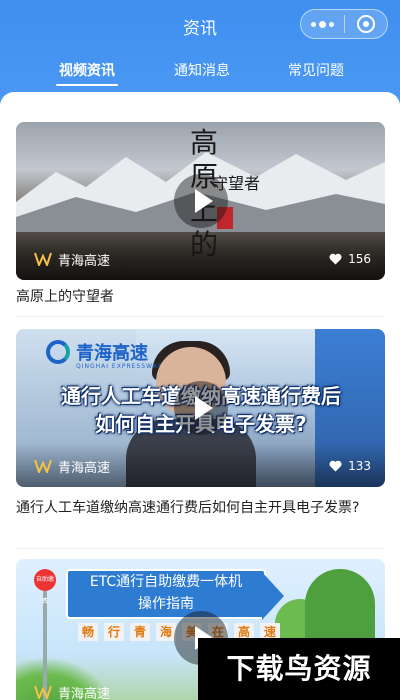  What do you see at coordinates (322, 24) in the screenshot?
I see `more-dots-icon` at bounding box center [322, 24].